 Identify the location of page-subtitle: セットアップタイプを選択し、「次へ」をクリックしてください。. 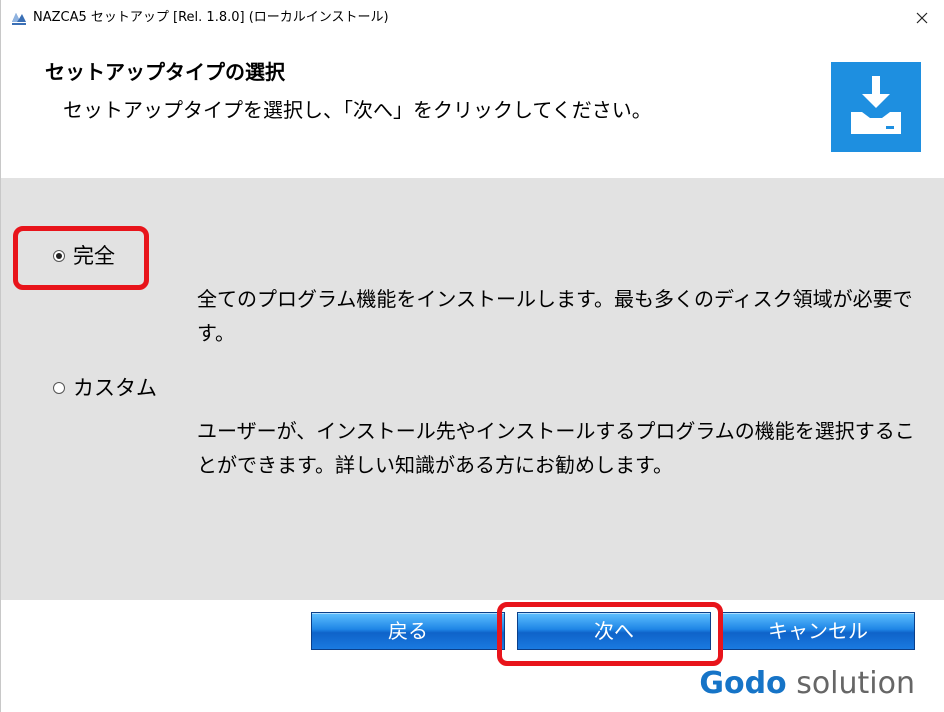
(357, 110).